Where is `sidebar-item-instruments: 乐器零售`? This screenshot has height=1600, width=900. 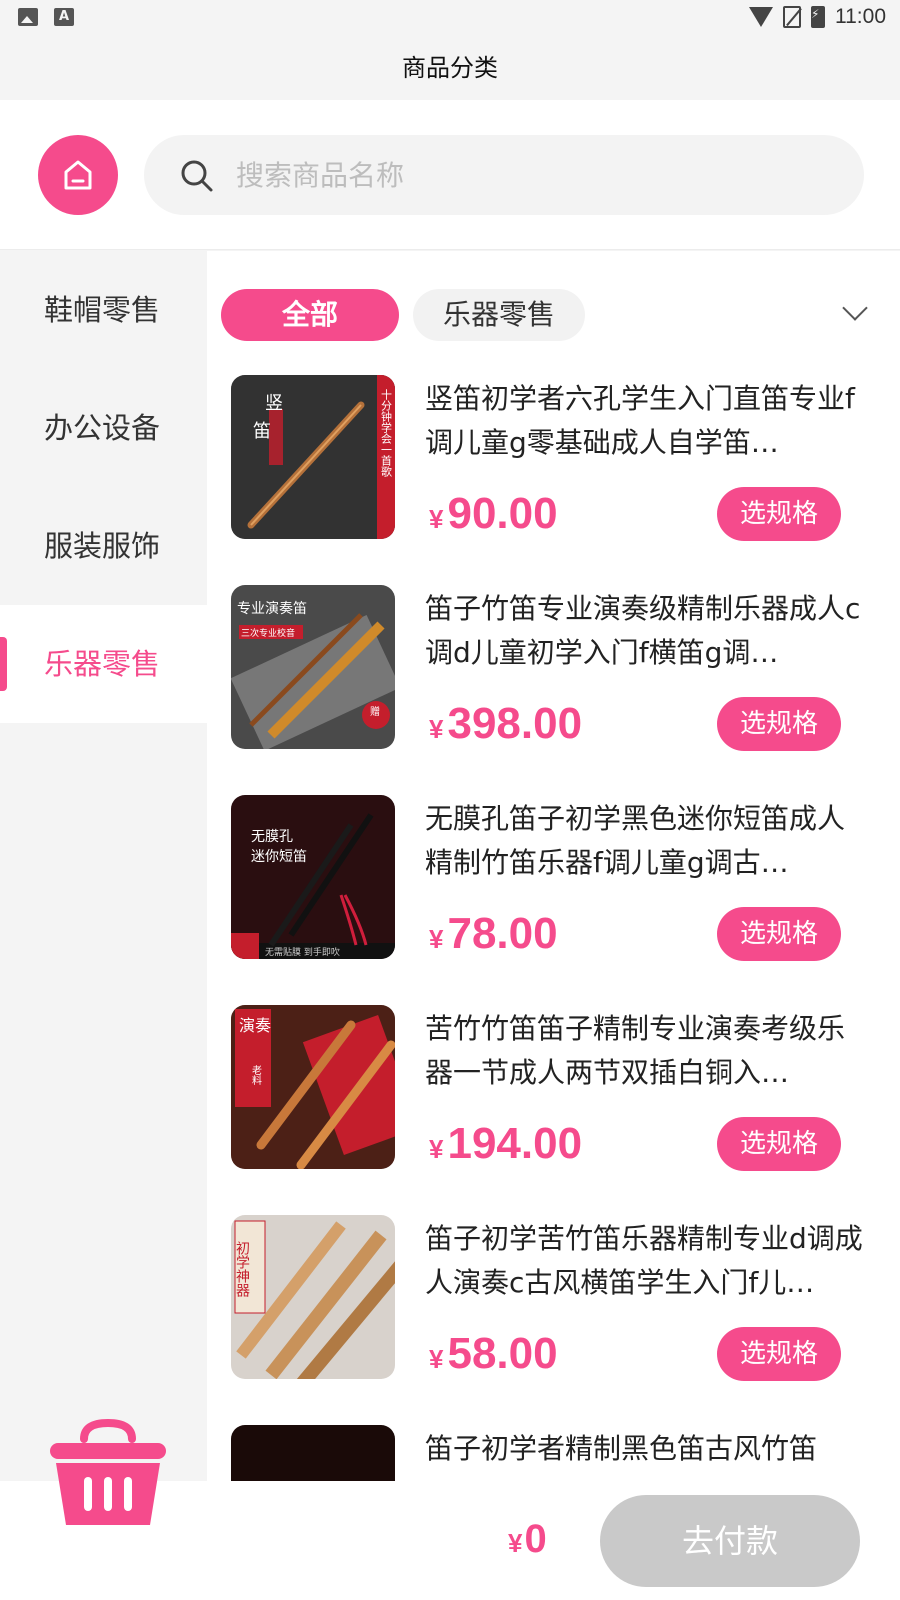
sidebar-item-instruments: 乐器零售 is located at coordinates (103, 664).